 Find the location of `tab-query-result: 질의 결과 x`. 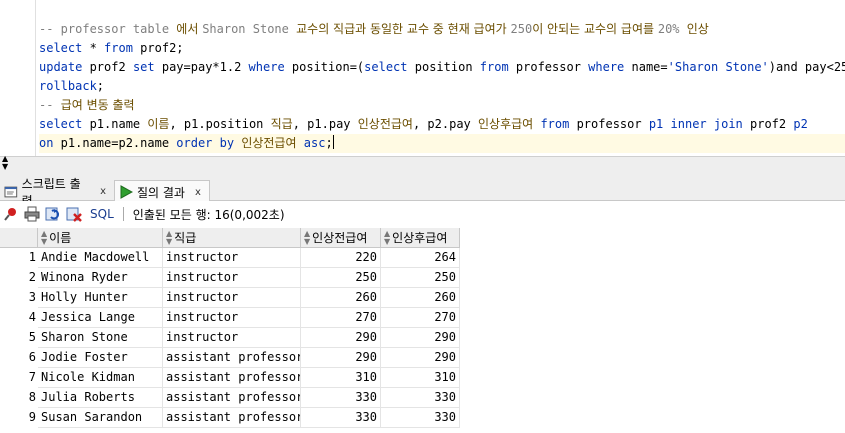

tab-query-result: 질의 결과 x is located at coordinates (162, 190).